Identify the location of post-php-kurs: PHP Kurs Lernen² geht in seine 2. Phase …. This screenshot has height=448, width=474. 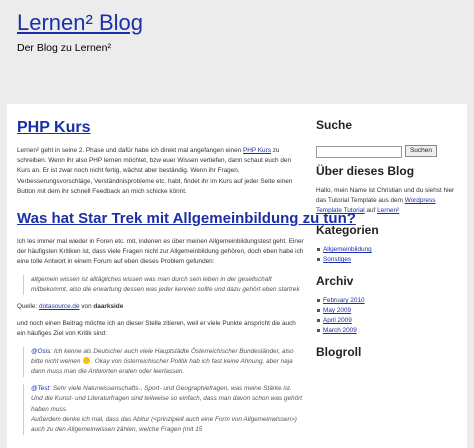
(160, 157).